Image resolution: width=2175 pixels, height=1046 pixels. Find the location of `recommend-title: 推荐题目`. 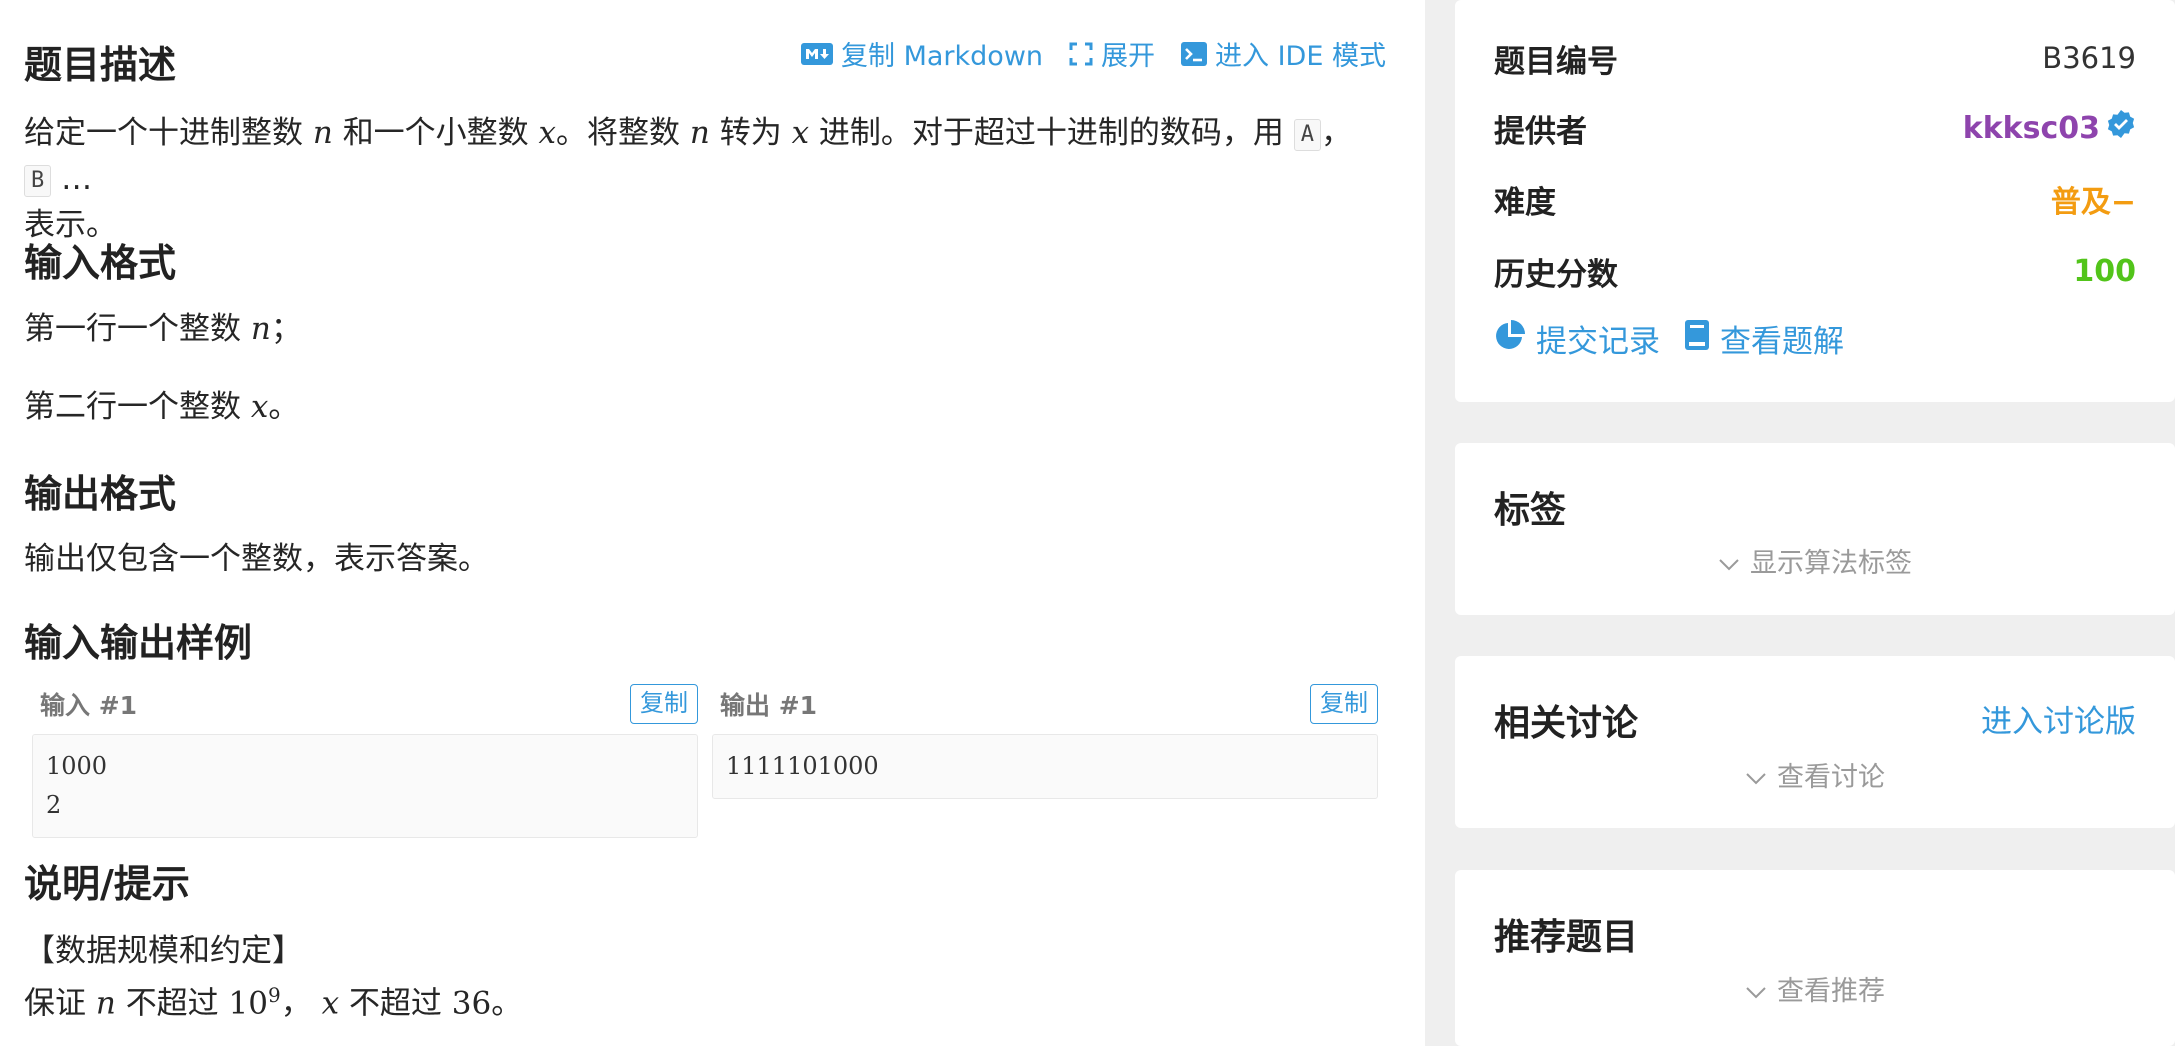

recommend-title: 推荐题目 is located at coordinates (1566, 937).